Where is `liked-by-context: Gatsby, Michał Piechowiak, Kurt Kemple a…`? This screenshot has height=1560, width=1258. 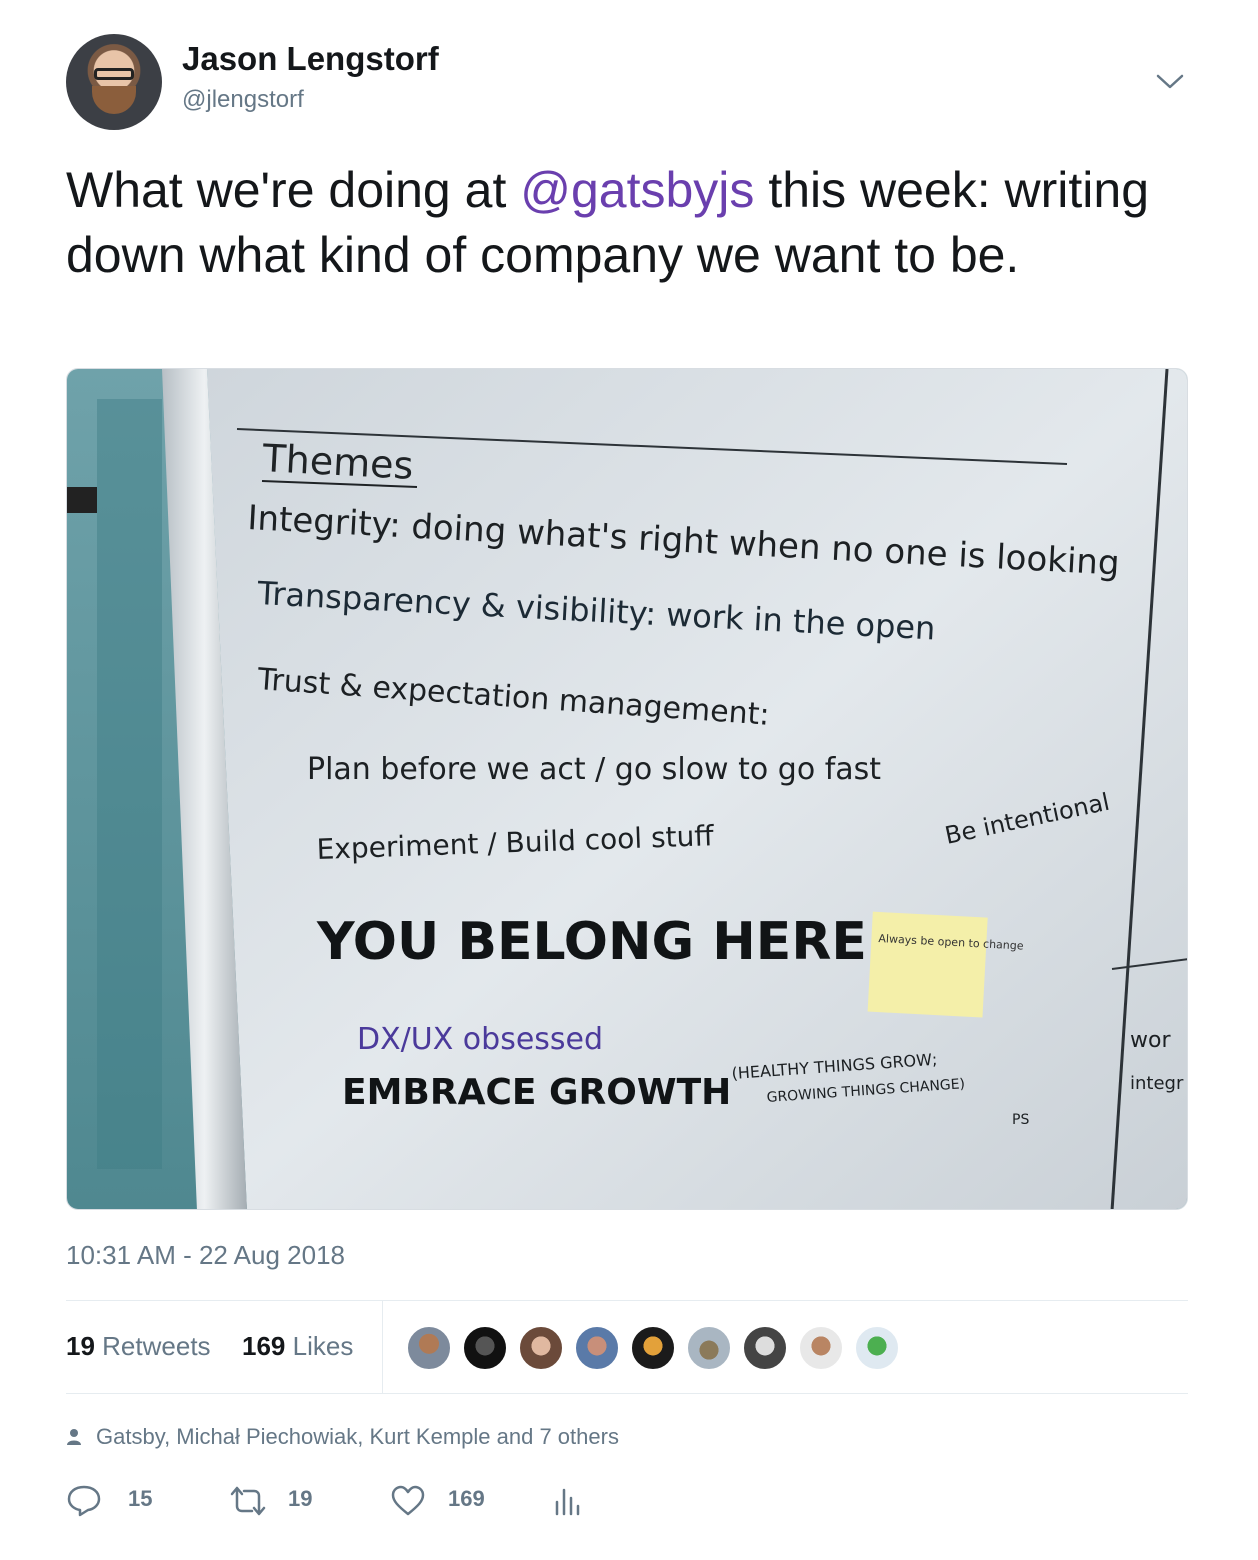 liked-by-context: Gatsby, Michał Piechowiak, Kurt Kemple a… is located at coordinates (342, 1437).